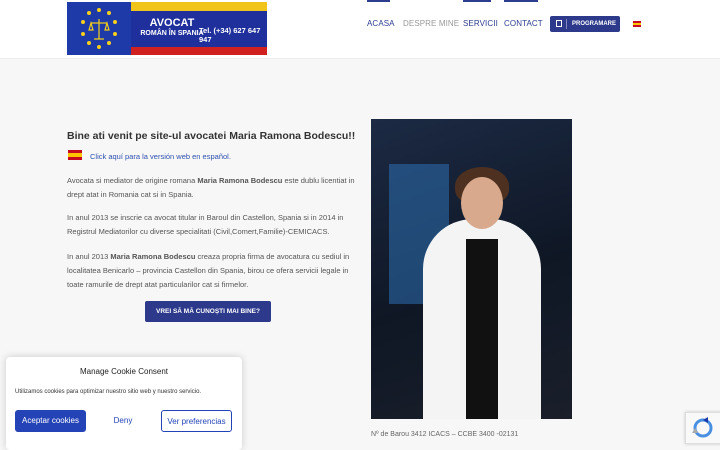 This screenshot has width=720, height=450. I want to click on logo-wordmark: AVOCAT ROMÂN ÎN SPANIA, so click(172, 28).